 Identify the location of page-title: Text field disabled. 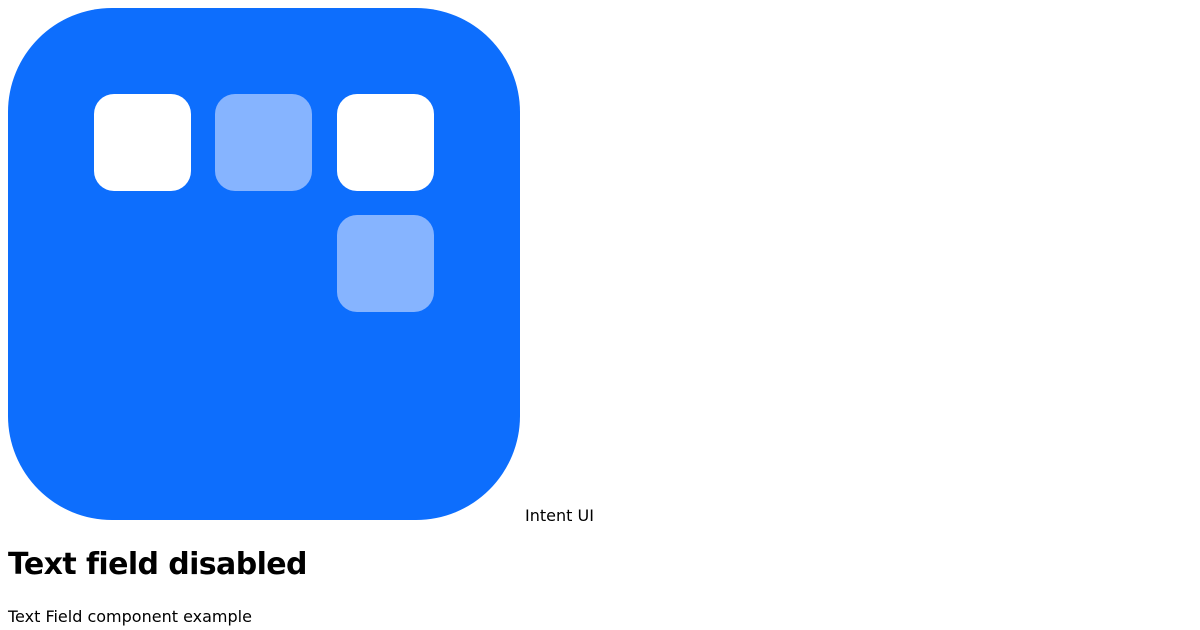
(157, 564).